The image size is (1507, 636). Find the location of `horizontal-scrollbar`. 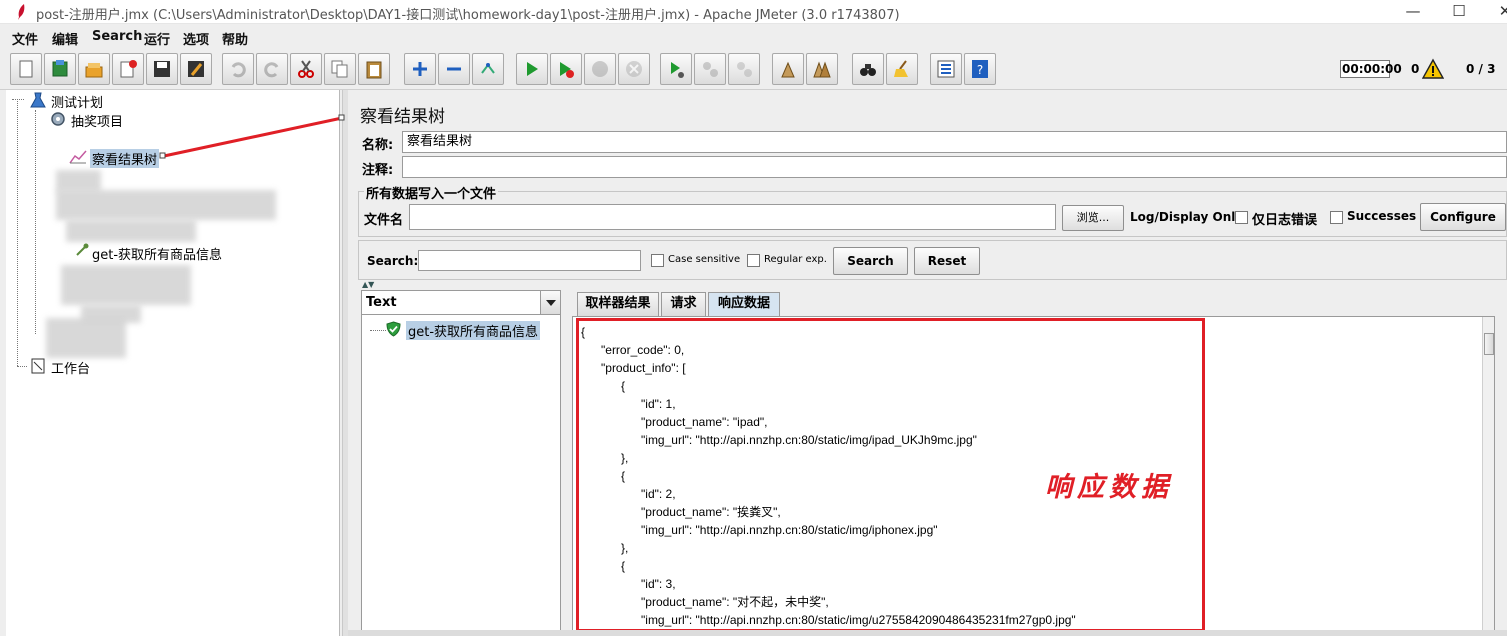

horizontal-scrollbar is located at coordinates (927, 633).